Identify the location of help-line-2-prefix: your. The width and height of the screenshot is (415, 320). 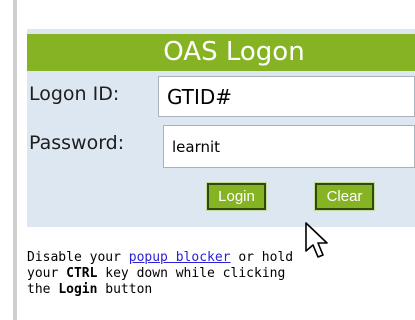
(47, 273).